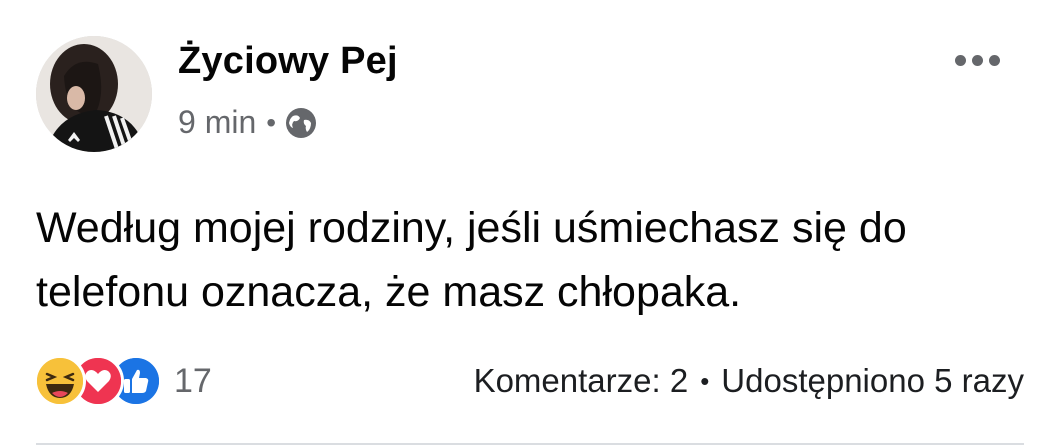 The height and width of the screenshot is (447, 1060). Describe the element at coordinates (288, 61) in the screenshot. I see `author-name: Życiowy Pej` at that location.